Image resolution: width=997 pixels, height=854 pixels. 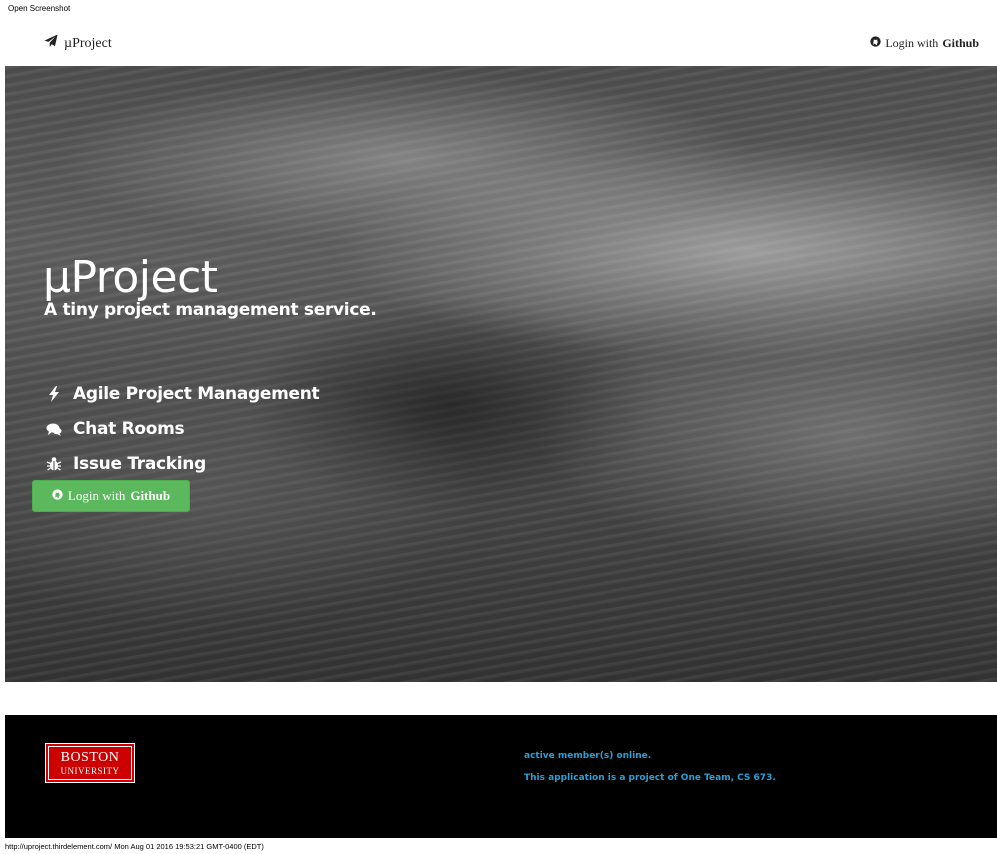 I want to click on brand-link: µProject, so click(x=78, y=43).